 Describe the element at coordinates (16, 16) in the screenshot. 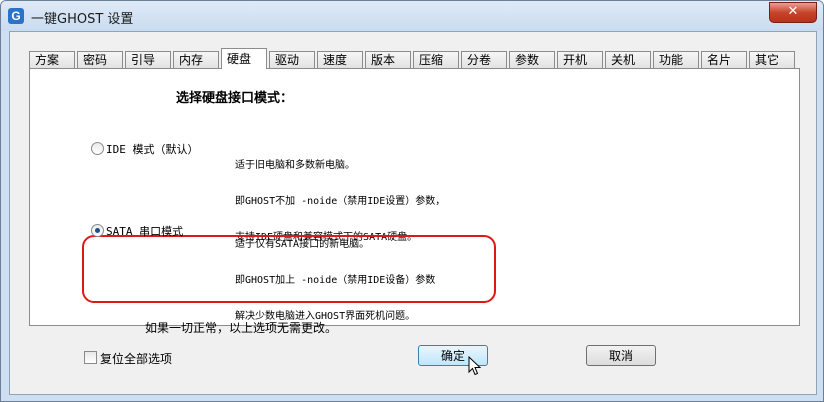

I see `app-icon: G` at that location.